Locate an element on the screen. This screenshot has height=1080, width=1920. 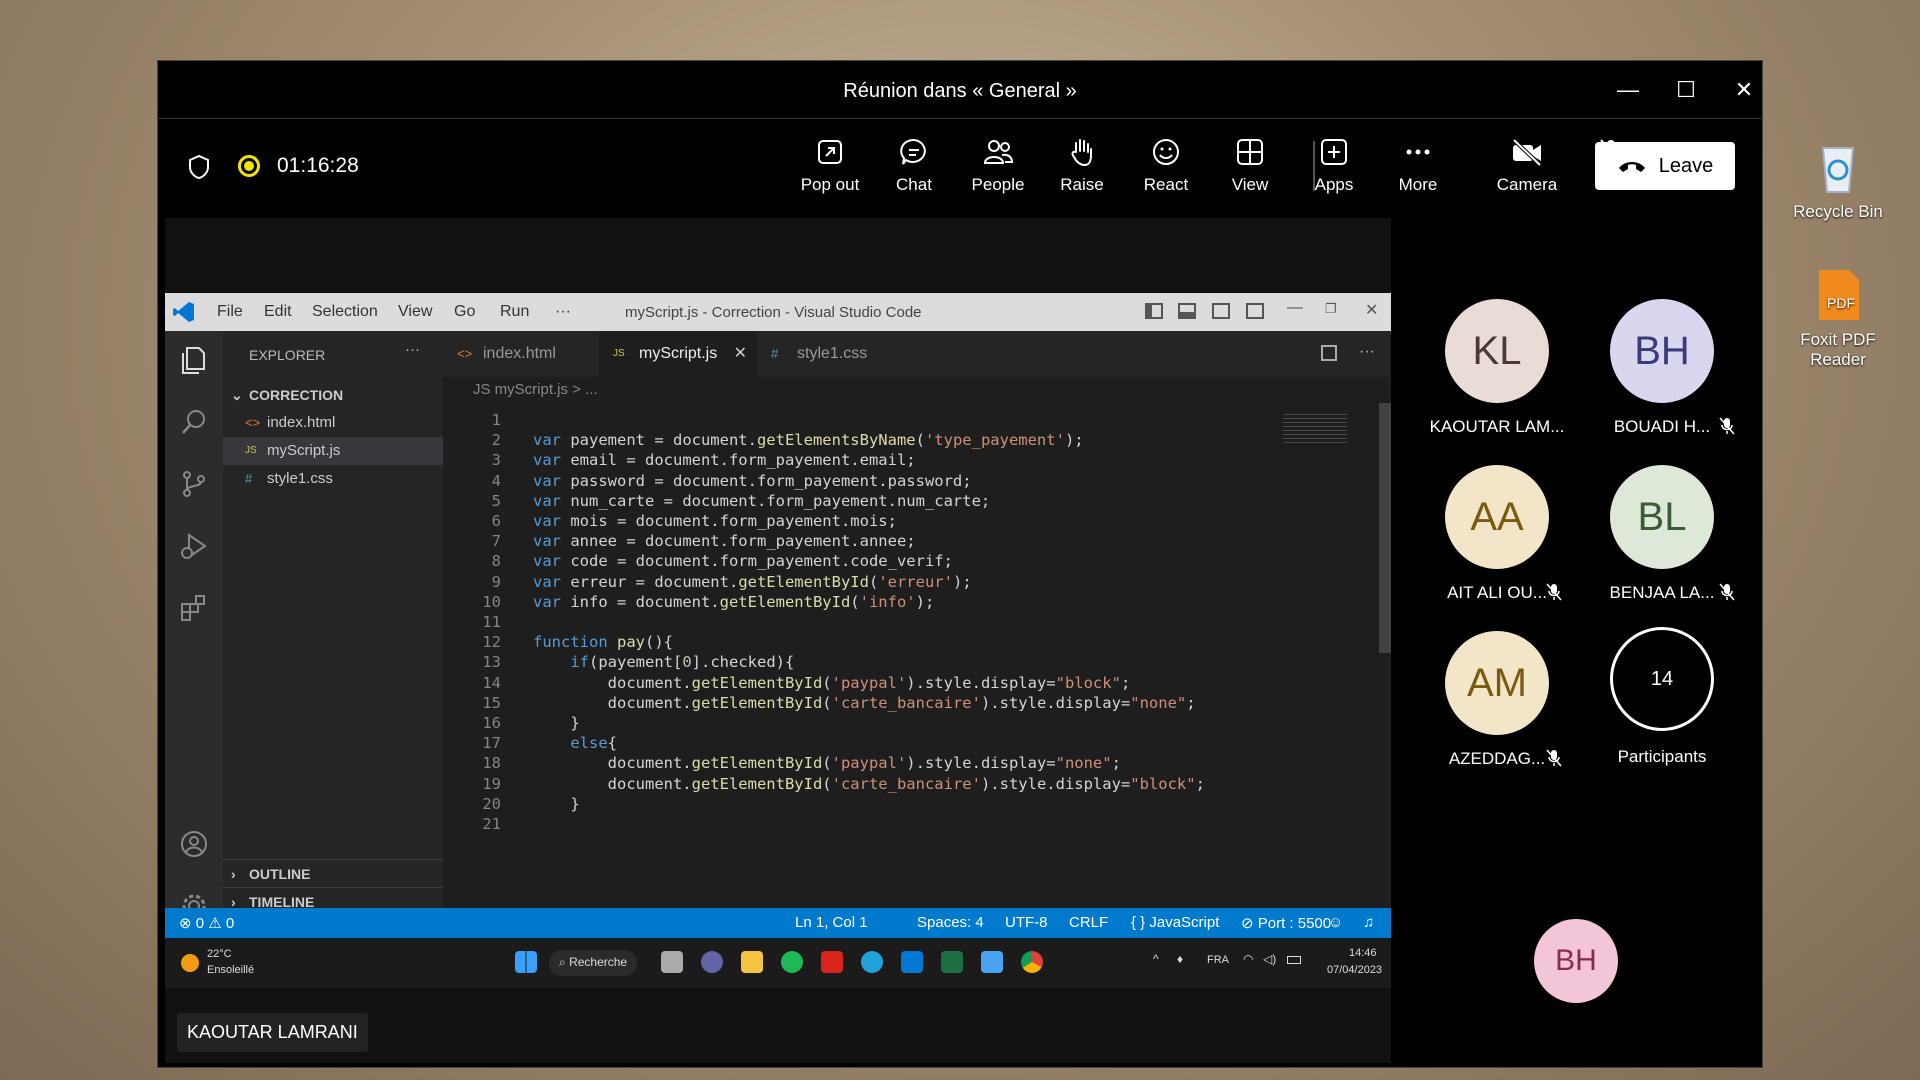
teams-chat-icon is located at coordinates (712, 962).